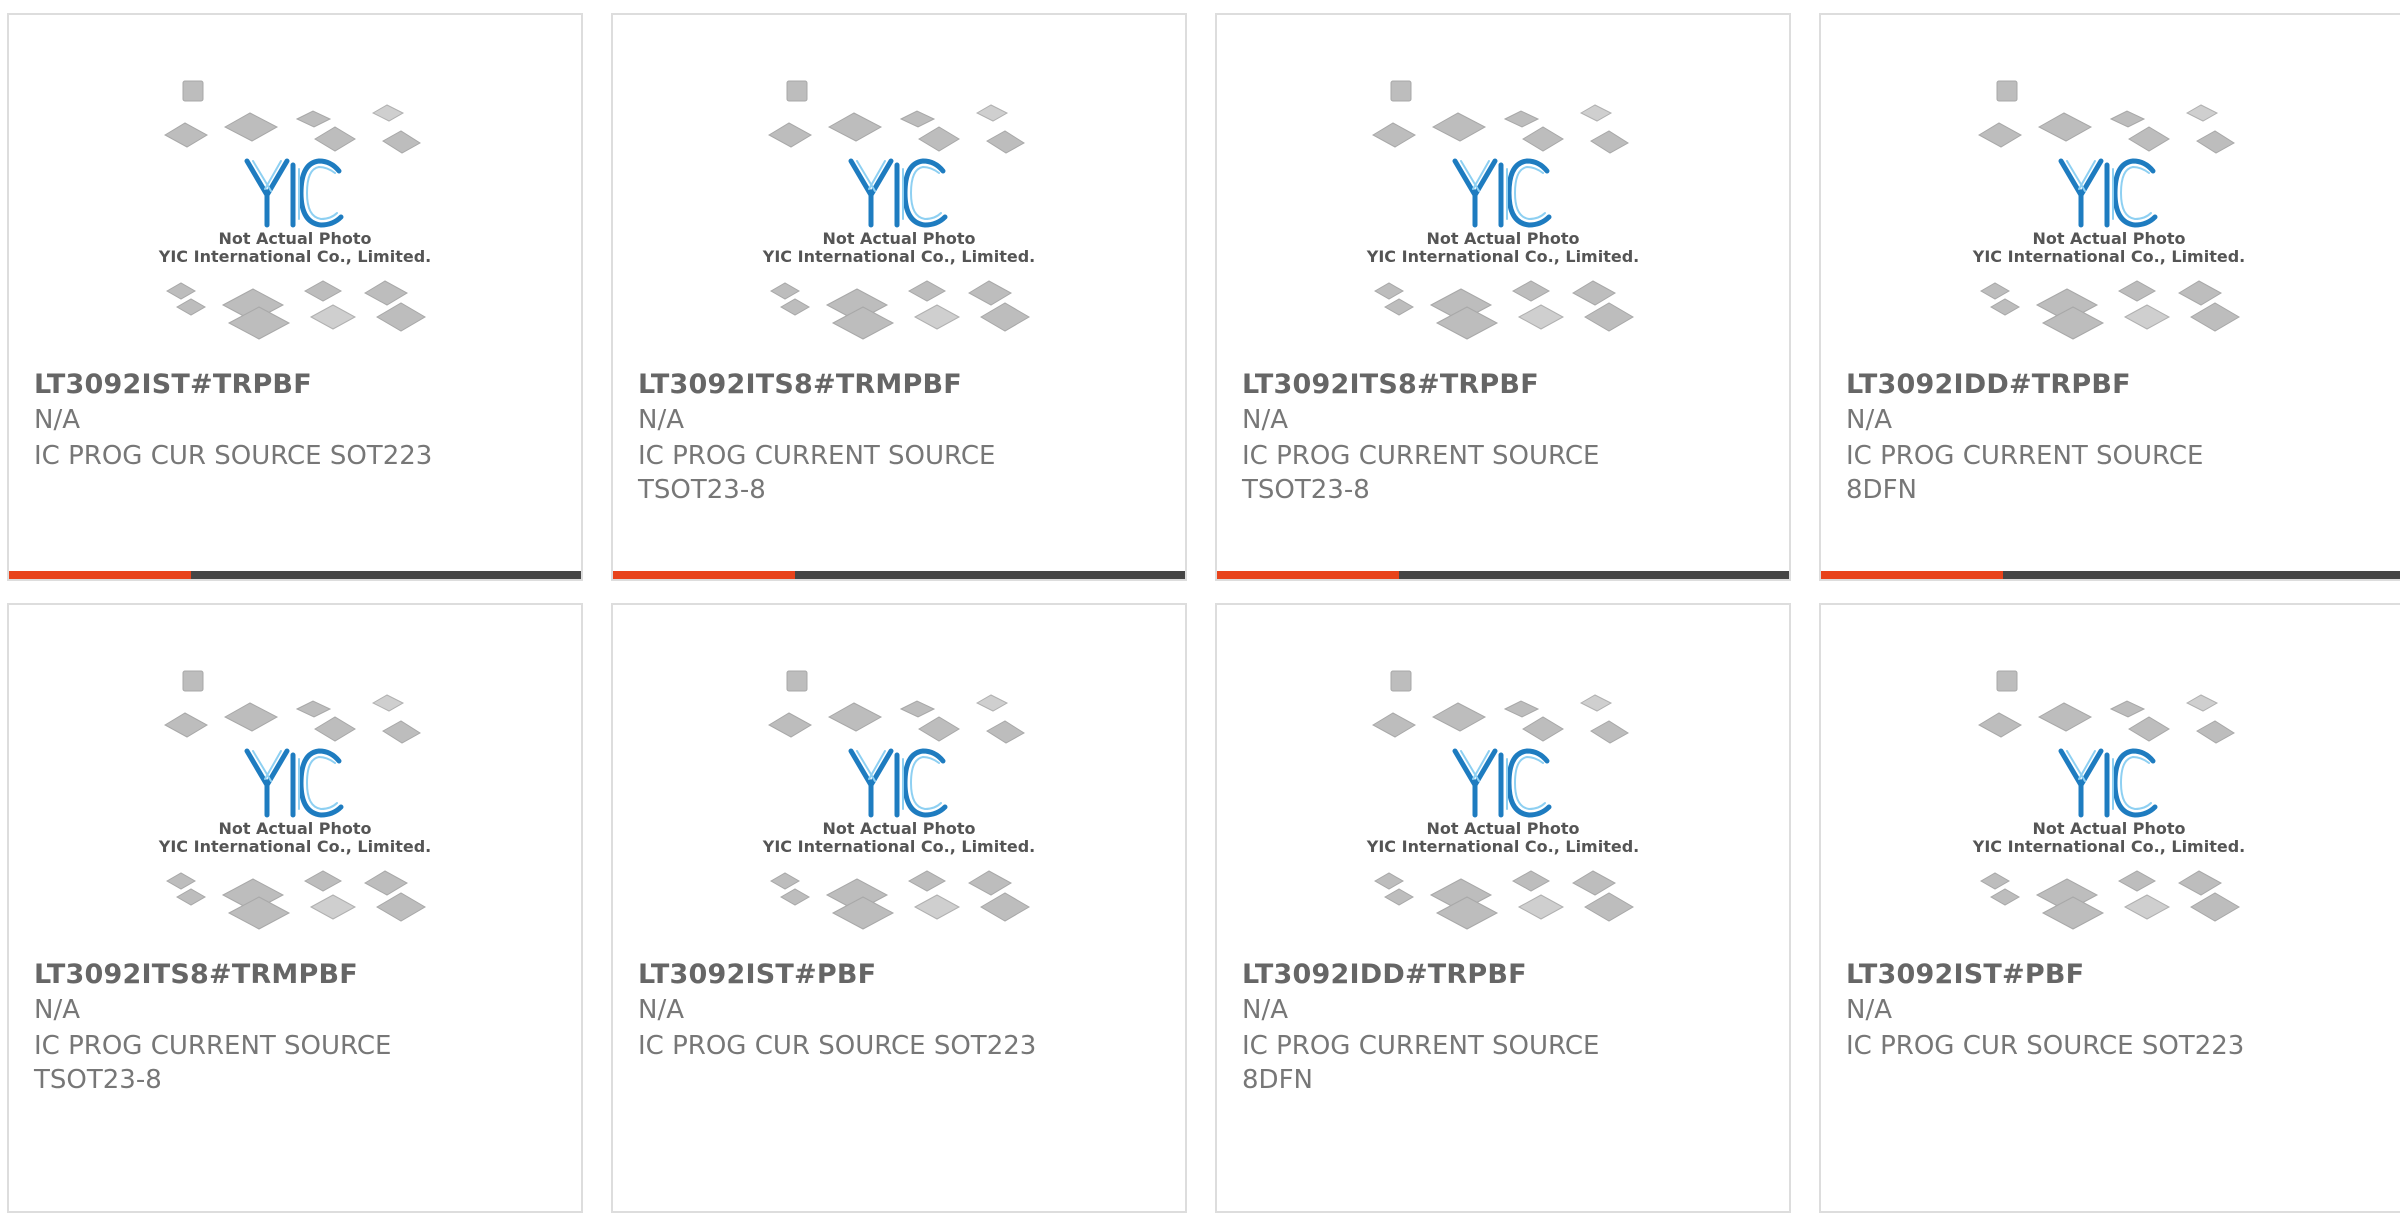 This screenshot has height=1213, width=2400. Describe the element at coordinates (1390, 384) in the screenshot. I see `part-number: LT3092ITS8#TRPBF` at that location.